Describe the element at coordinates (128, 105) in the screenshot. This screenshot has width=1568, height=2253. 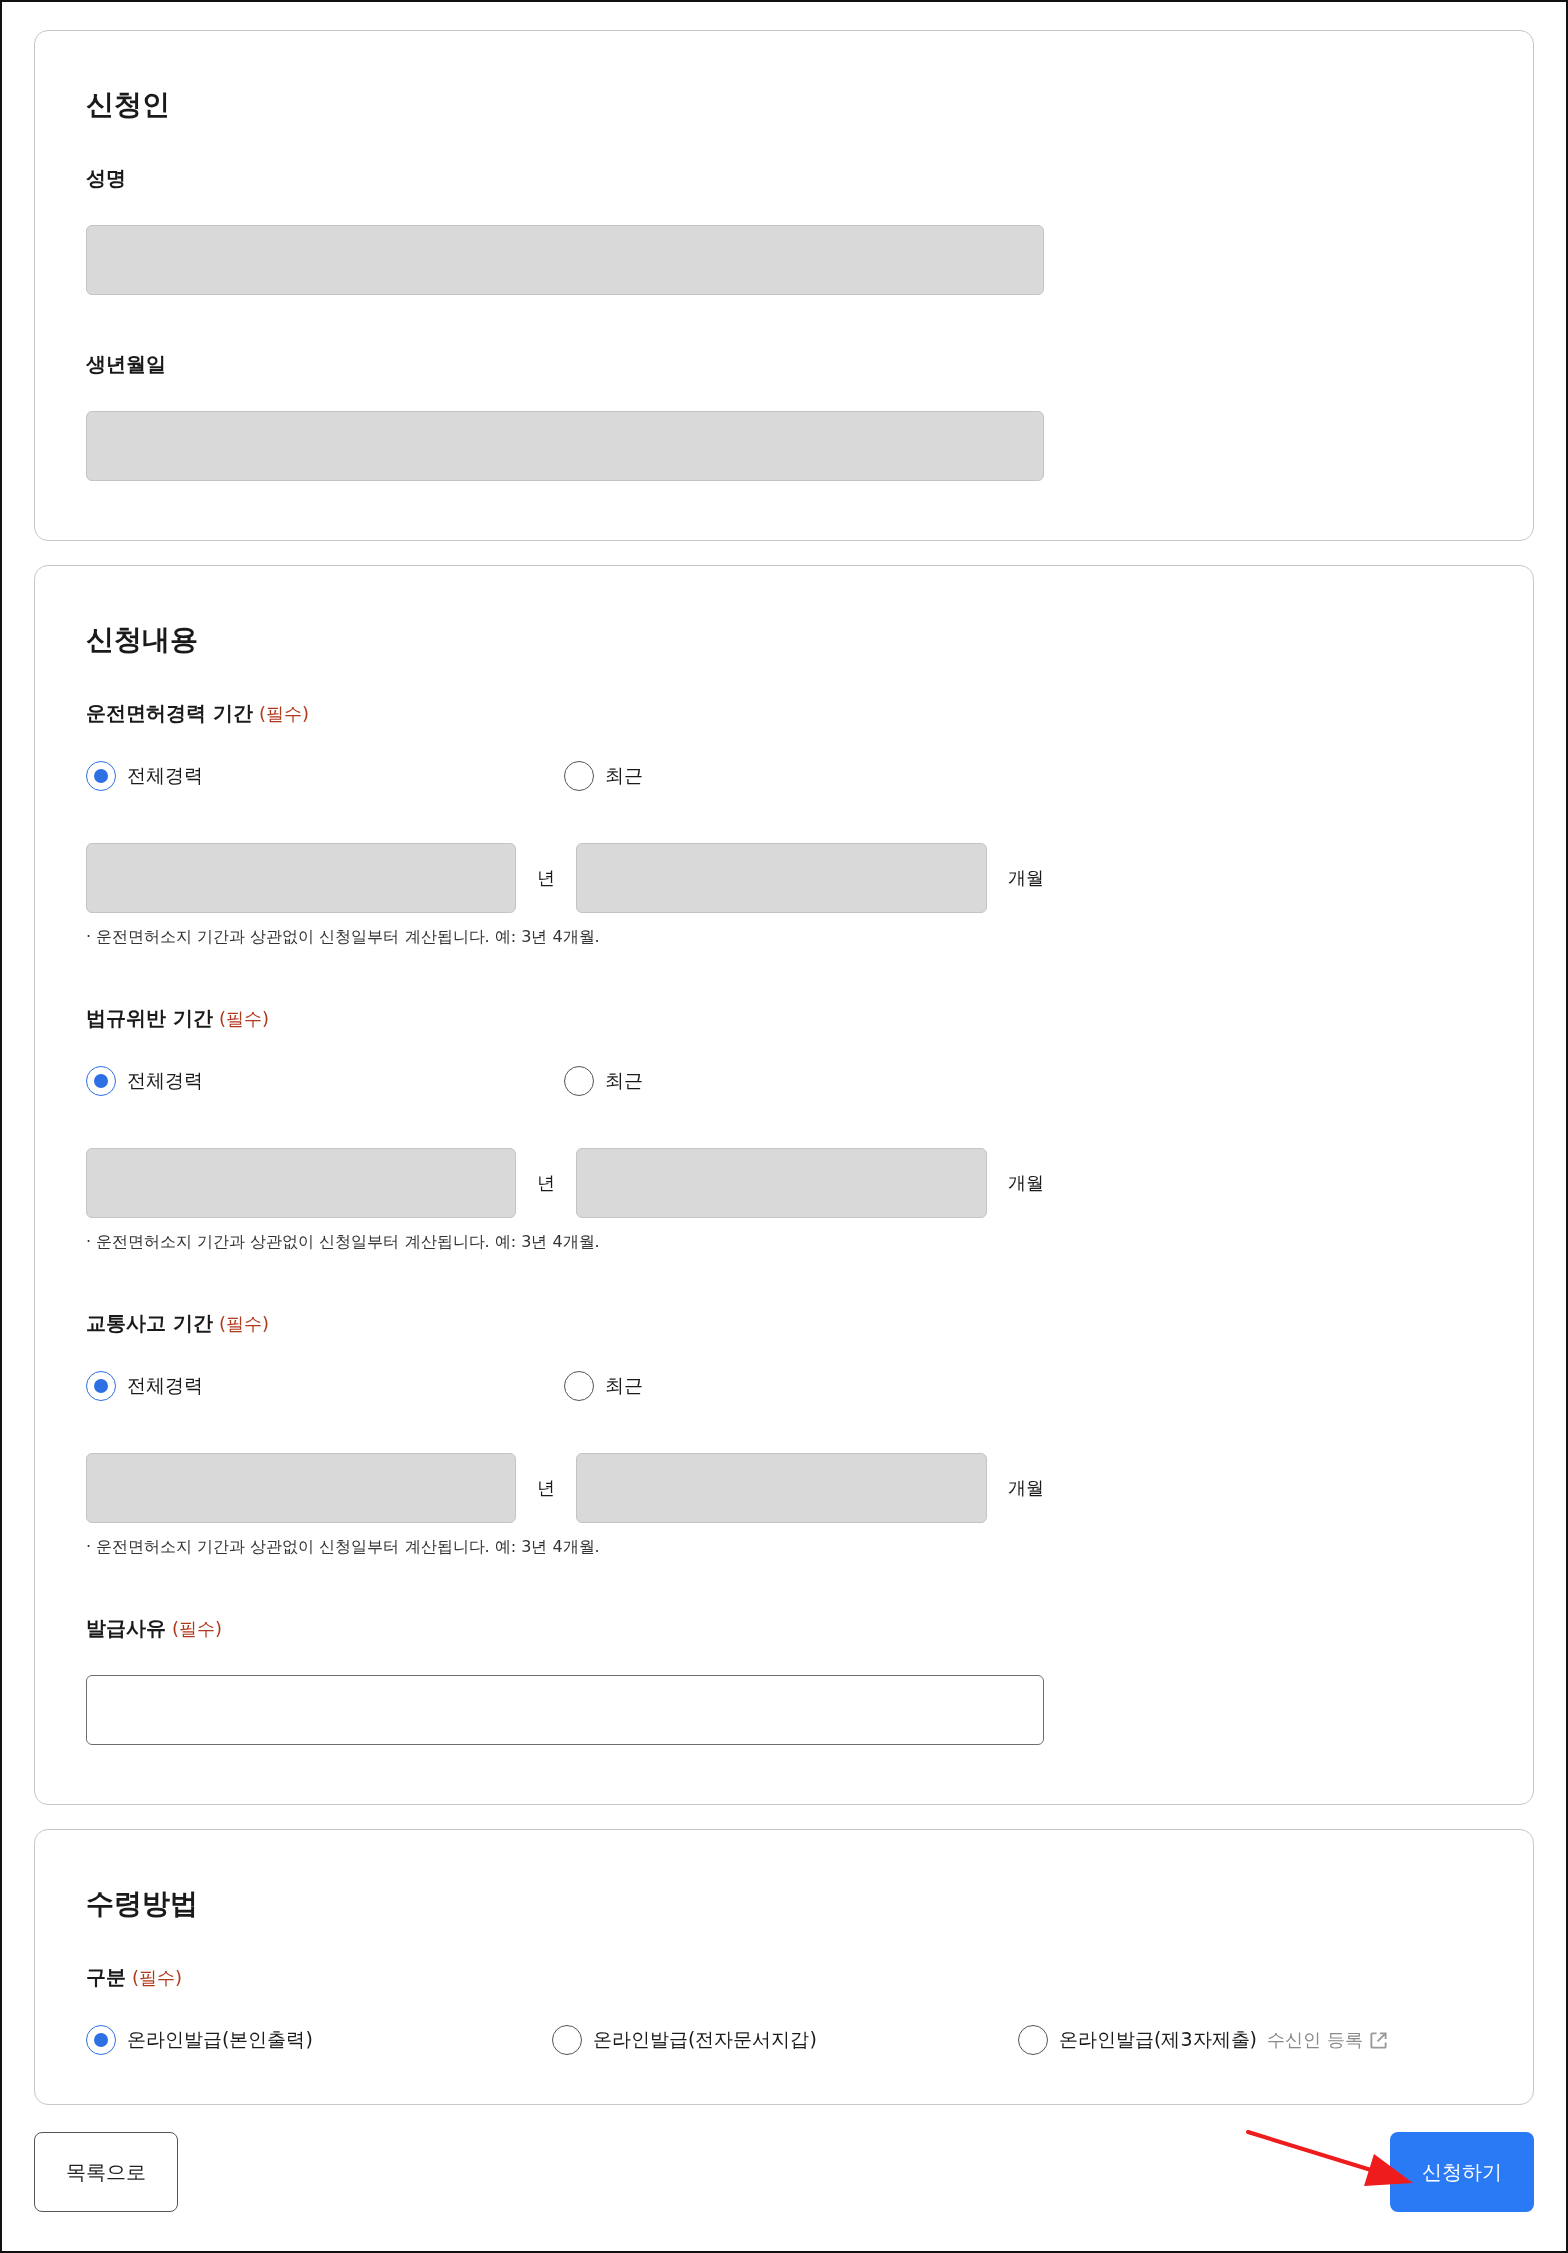
I see `section-title: 신청인` at that location.